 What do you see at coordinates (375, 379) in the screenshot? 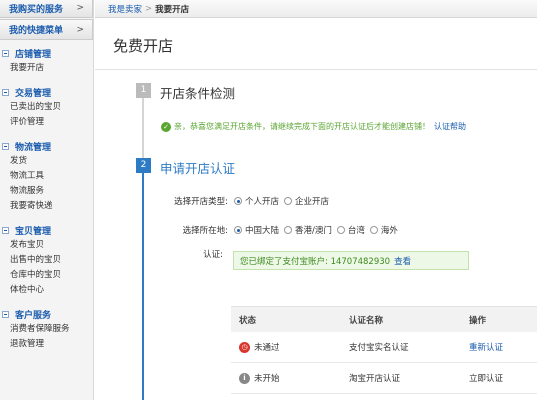
I see `cert-name-cell: 淘宝开店认证` at bounding box center [375, 379].